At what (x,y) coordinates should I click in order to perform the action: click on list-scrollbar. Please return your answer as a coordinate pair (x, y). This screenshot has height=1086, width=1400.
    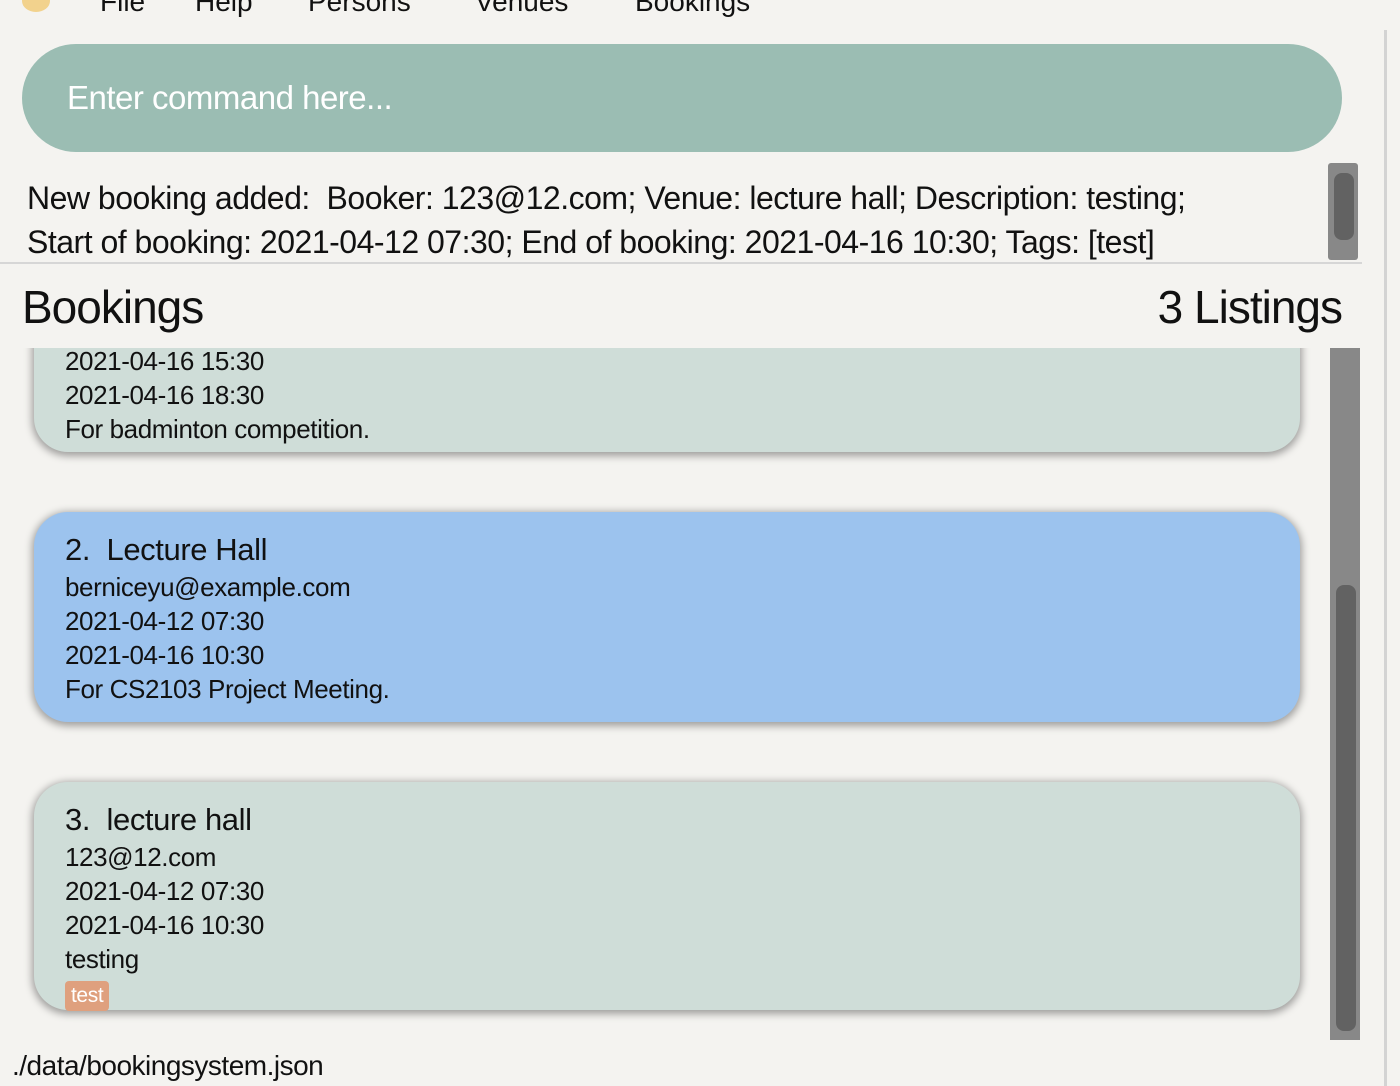
    Looking at the image, I should click on (1345, 694).